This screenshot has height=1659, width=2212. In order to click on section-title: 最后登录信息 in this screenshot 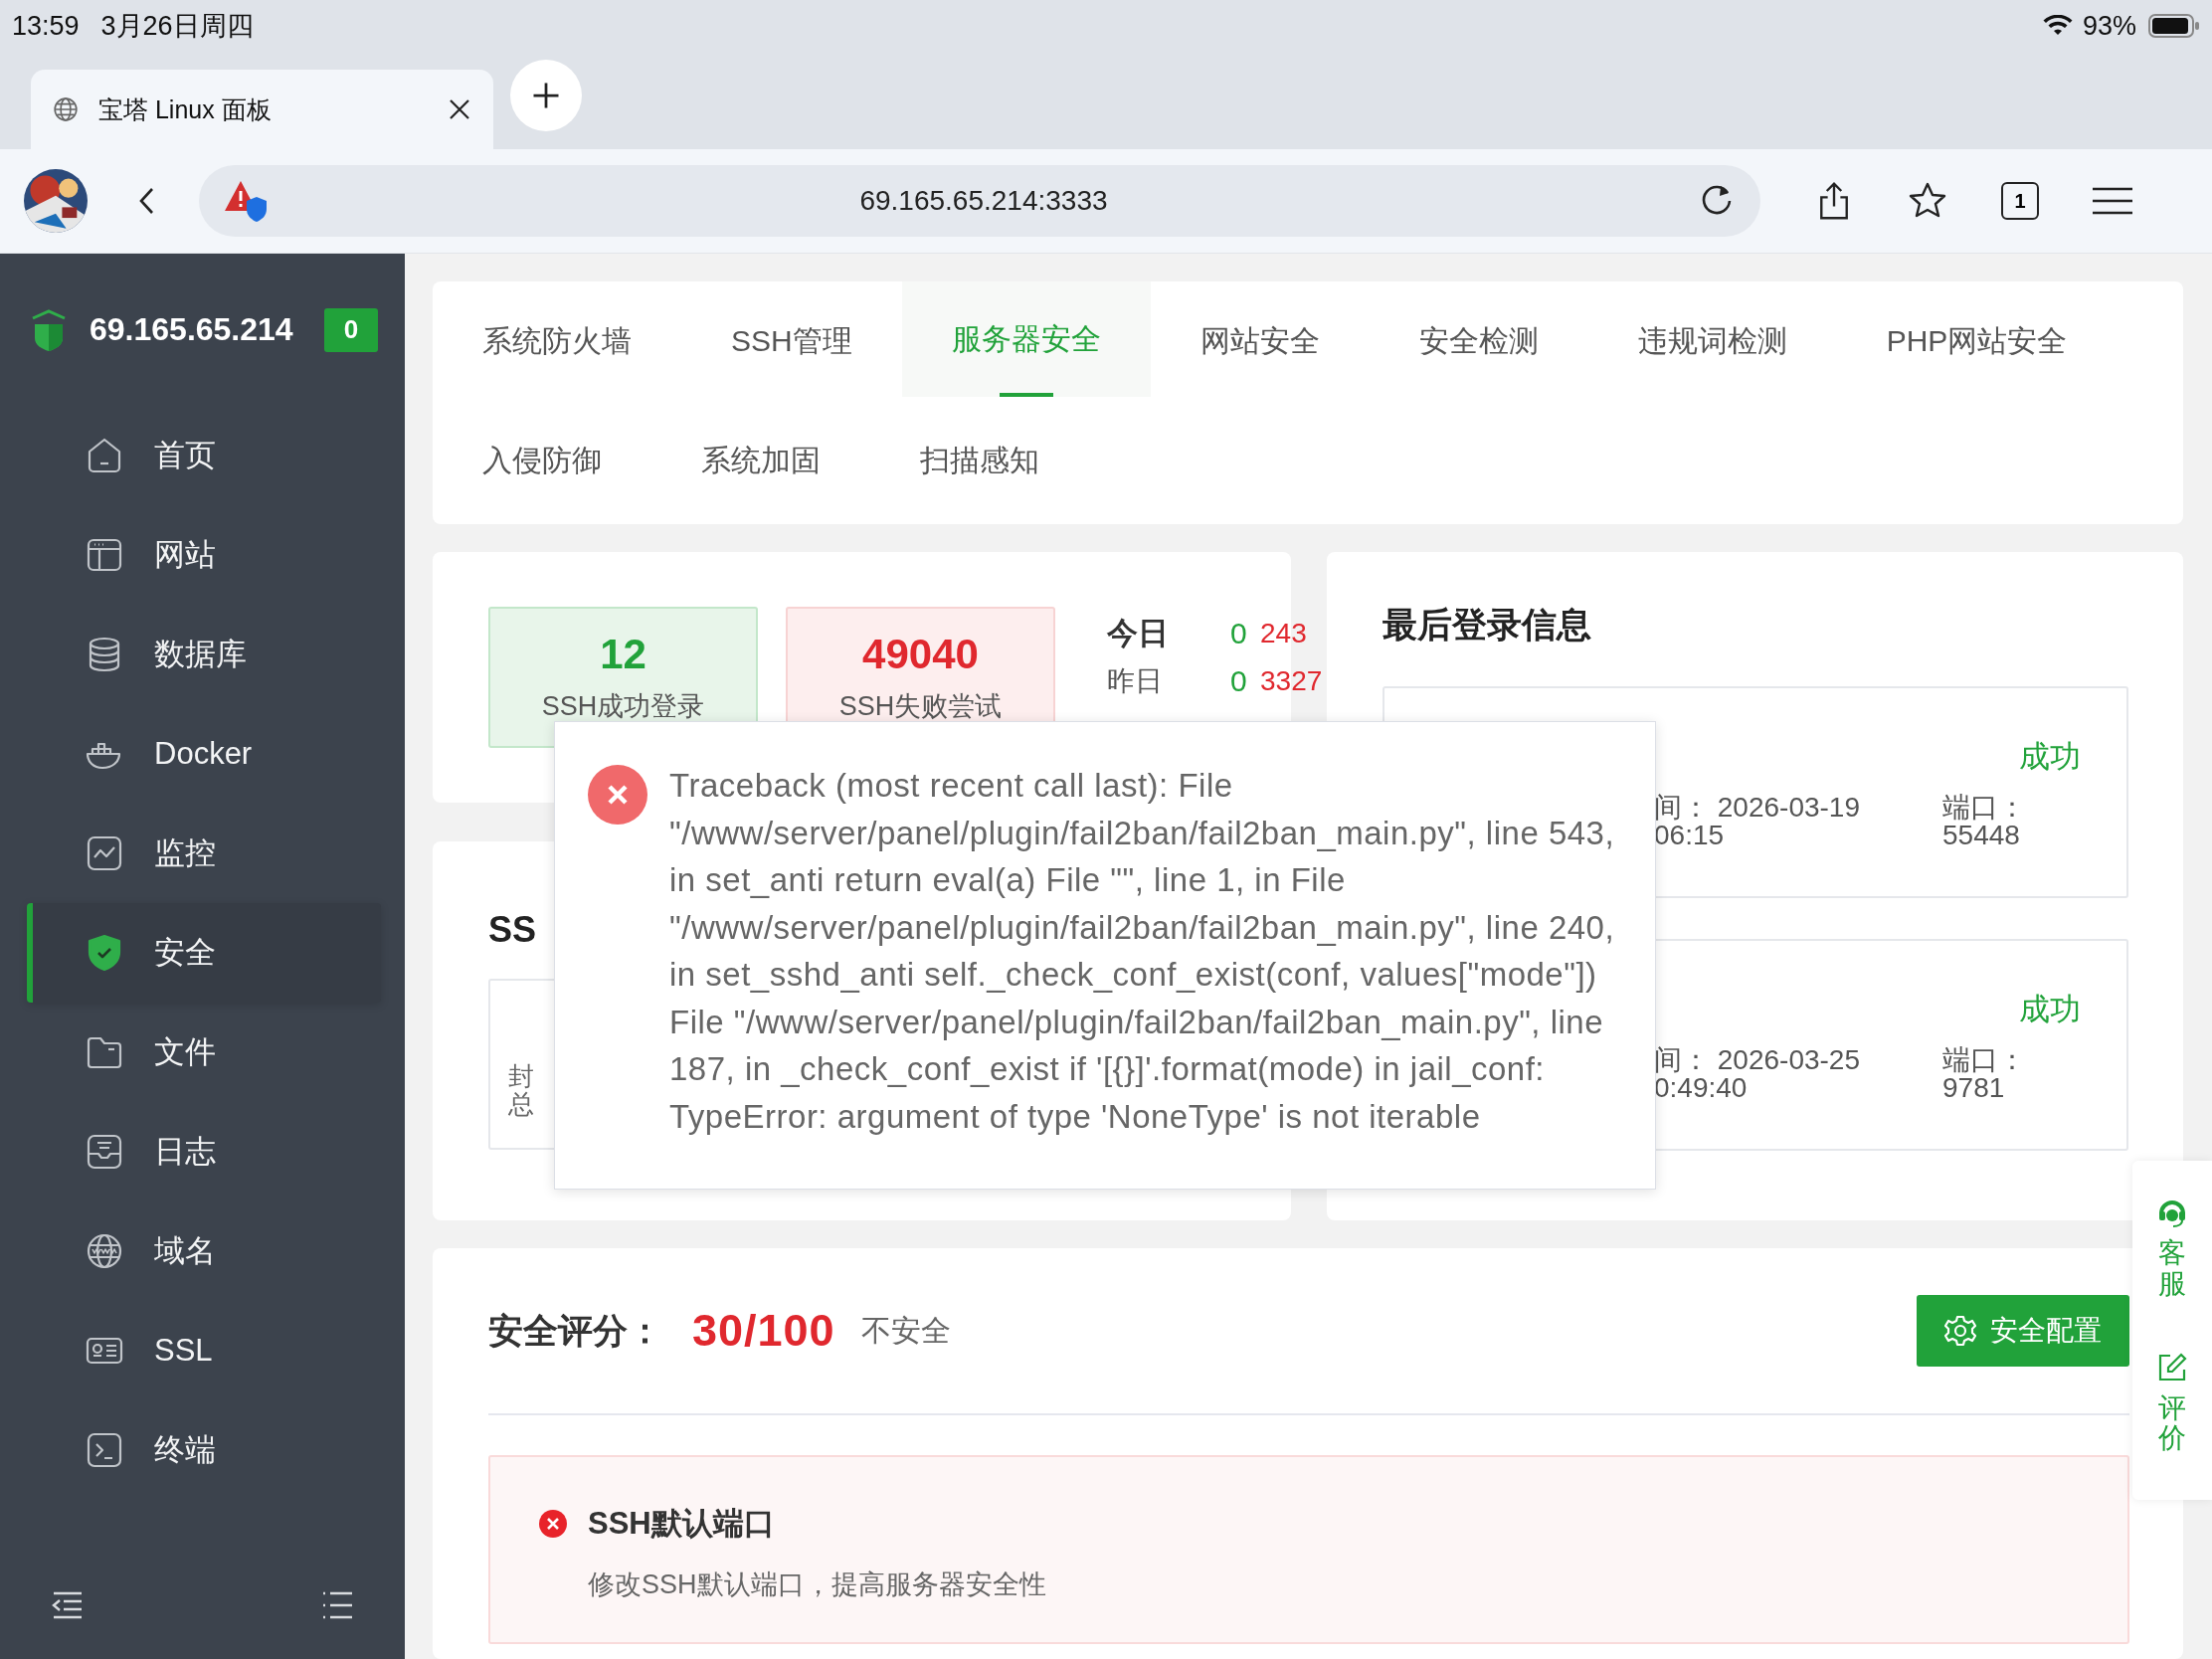, I will do `click(1487, 624)`.